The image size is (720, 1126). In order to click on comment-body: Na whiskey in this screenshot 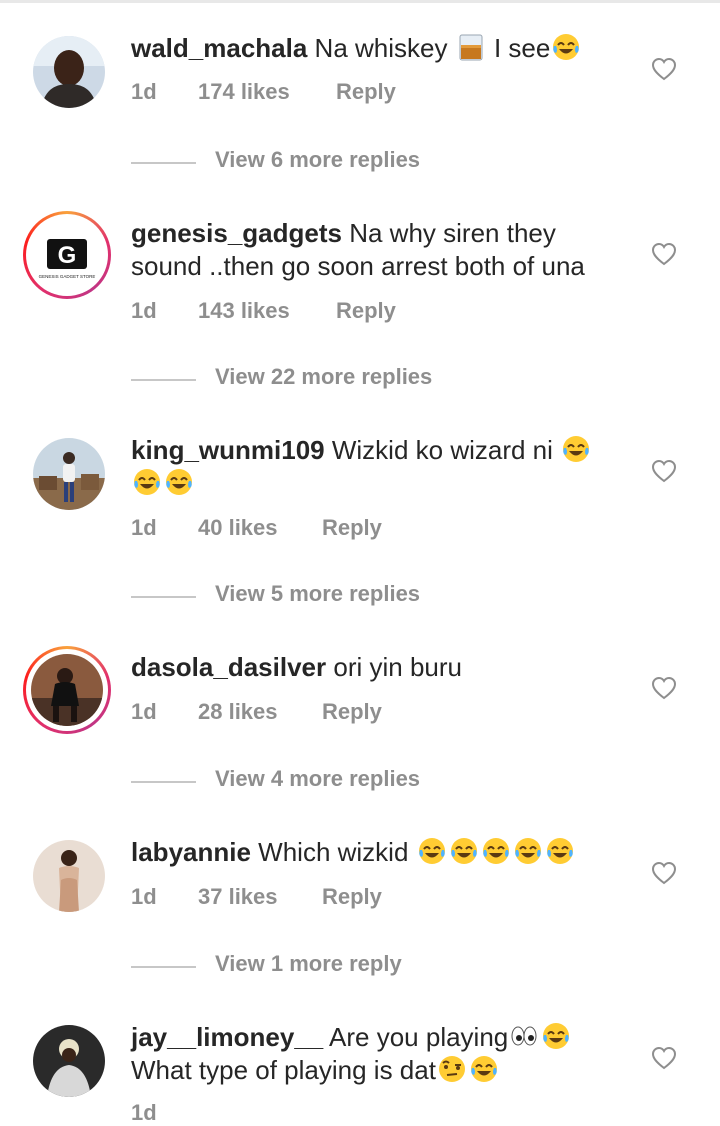, I will do `click(381, 48)`.